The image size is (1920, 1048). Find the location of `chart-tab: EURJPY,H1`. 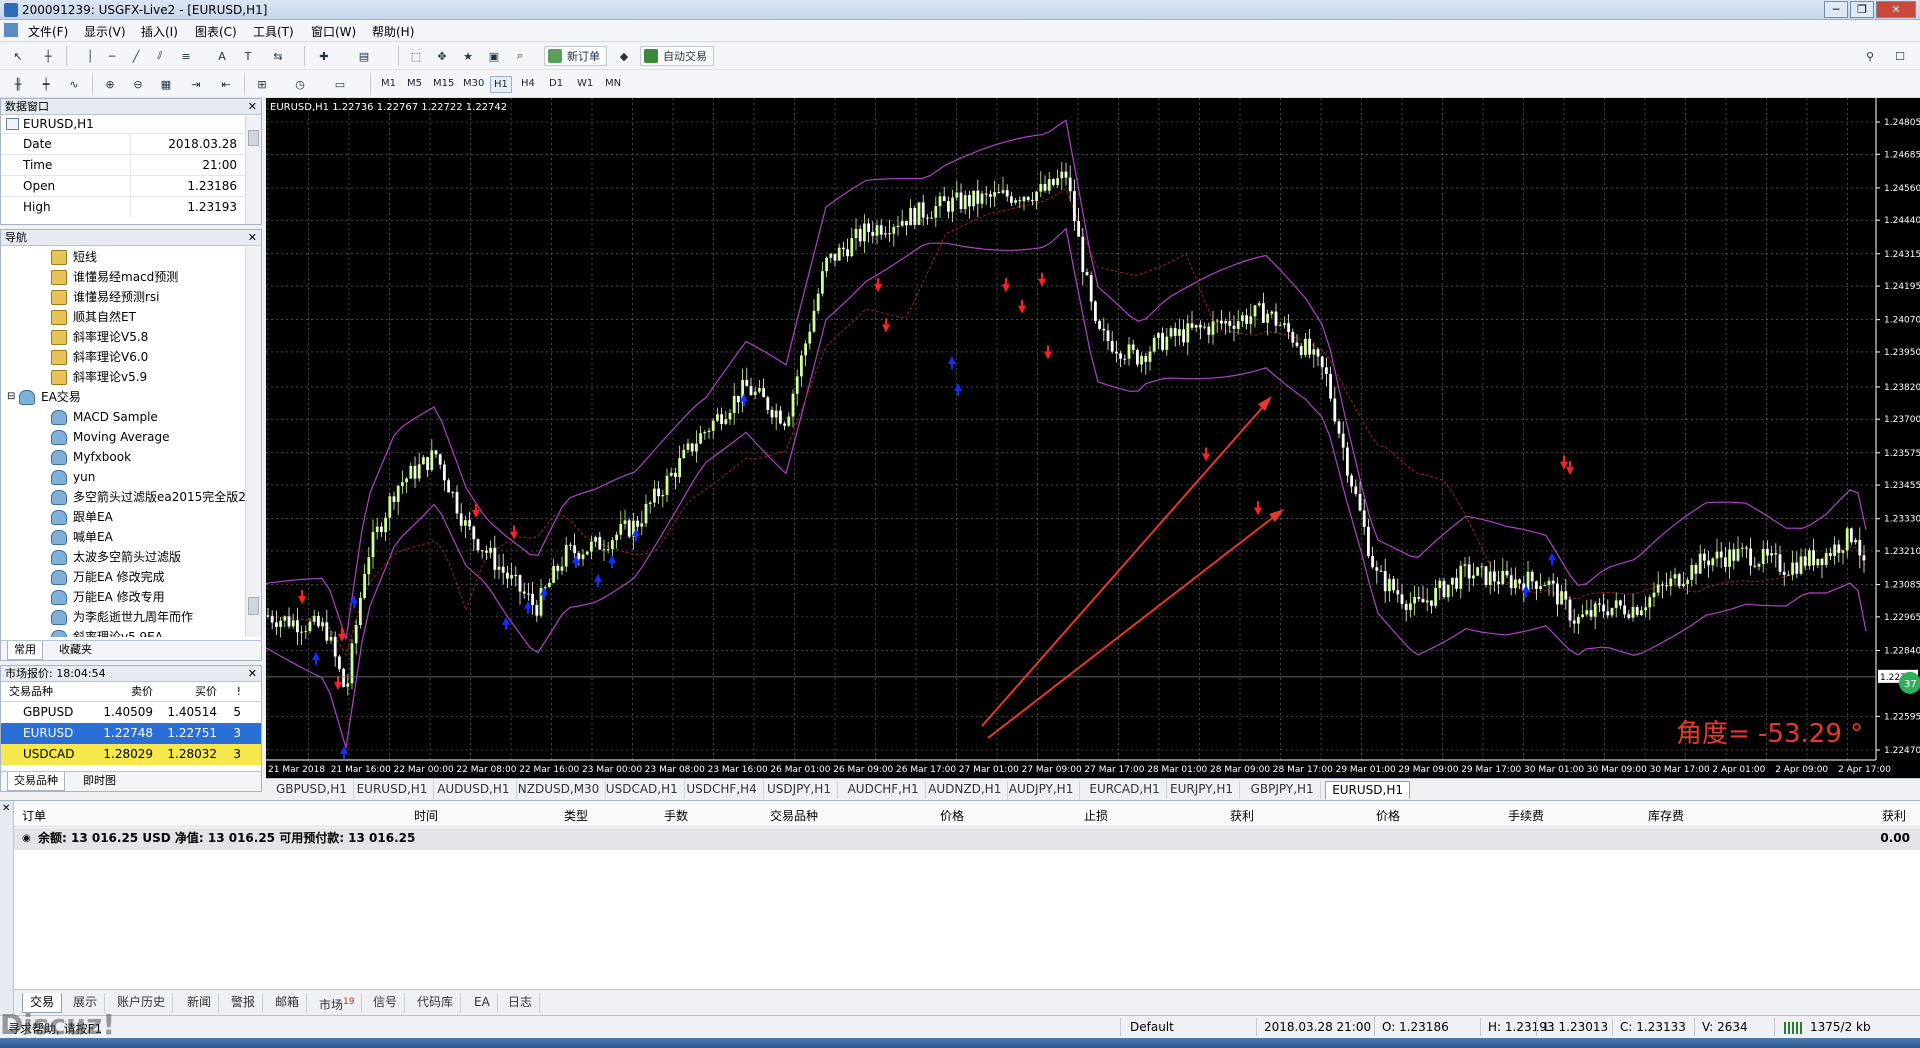

chart-tab: EURJPY,H1 is located at coordinates (1202, 790).